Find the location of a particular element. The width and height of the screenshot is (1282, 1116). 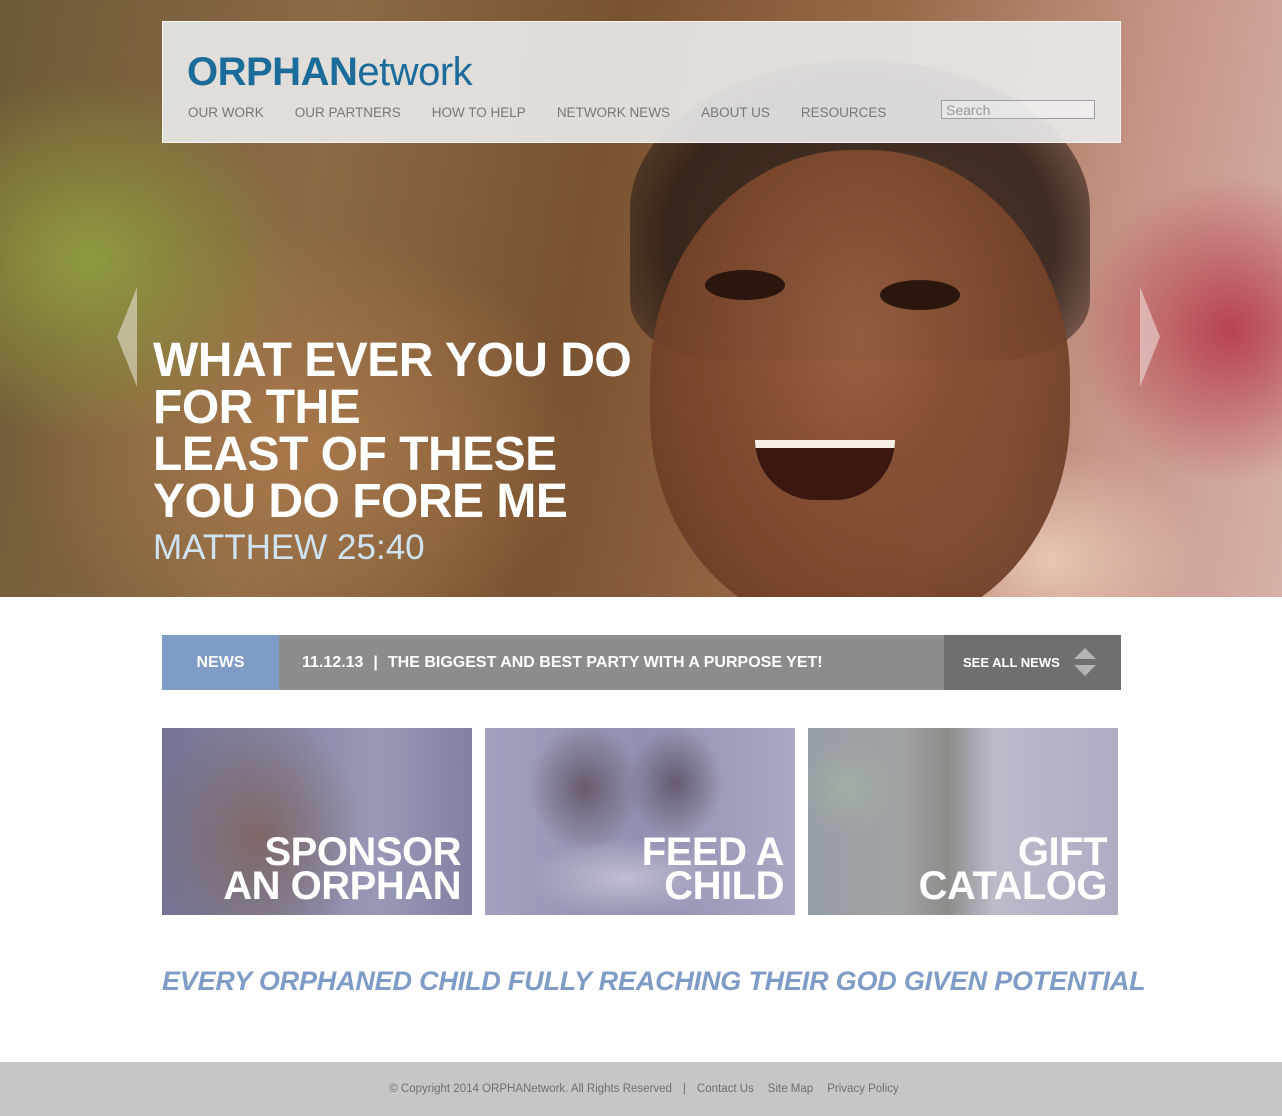

see-all-news-label: SEE ALL NEWS is located at coordinates (1011, 662).